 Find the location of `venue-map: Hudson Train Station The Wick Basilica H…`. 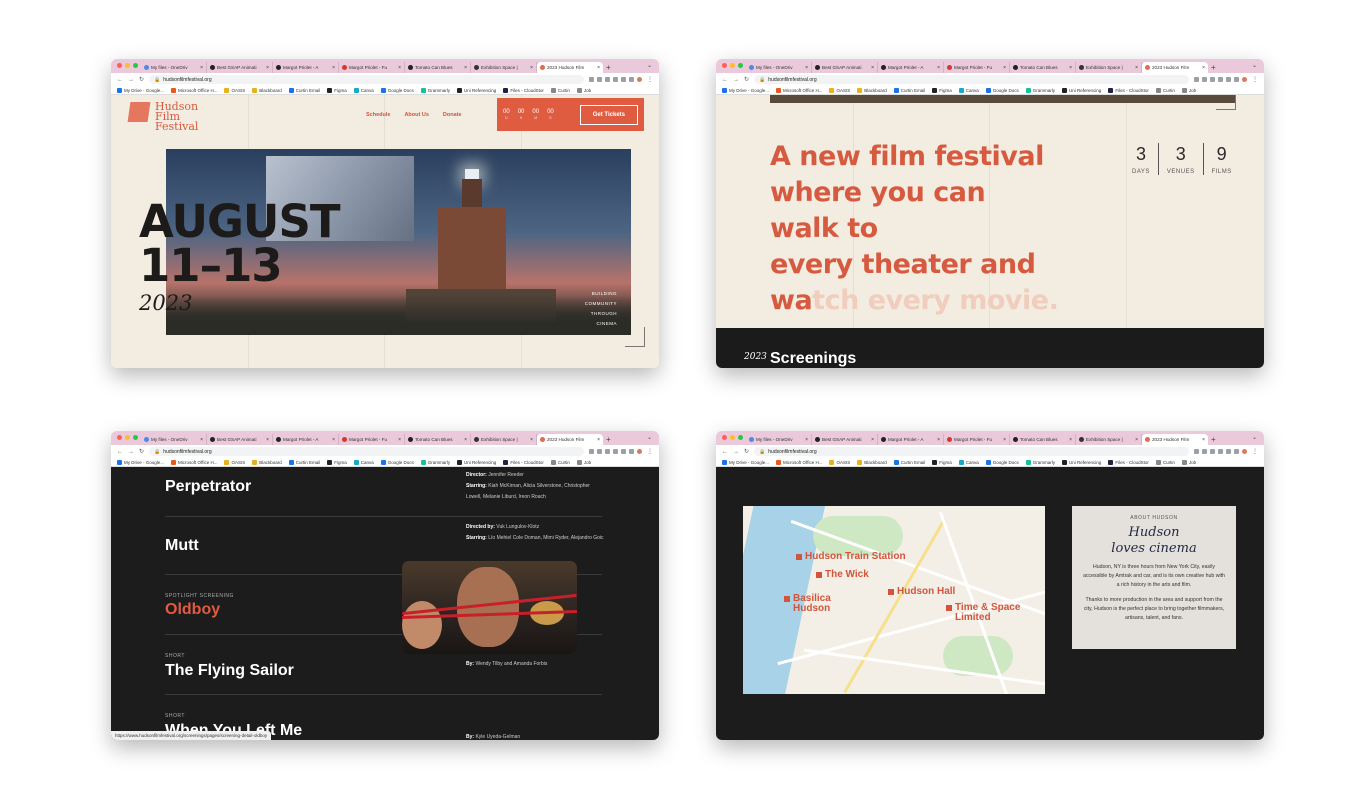

venue-map: Hudson Train Station The Wick Basilica H… is located at coordinates (894, 600).